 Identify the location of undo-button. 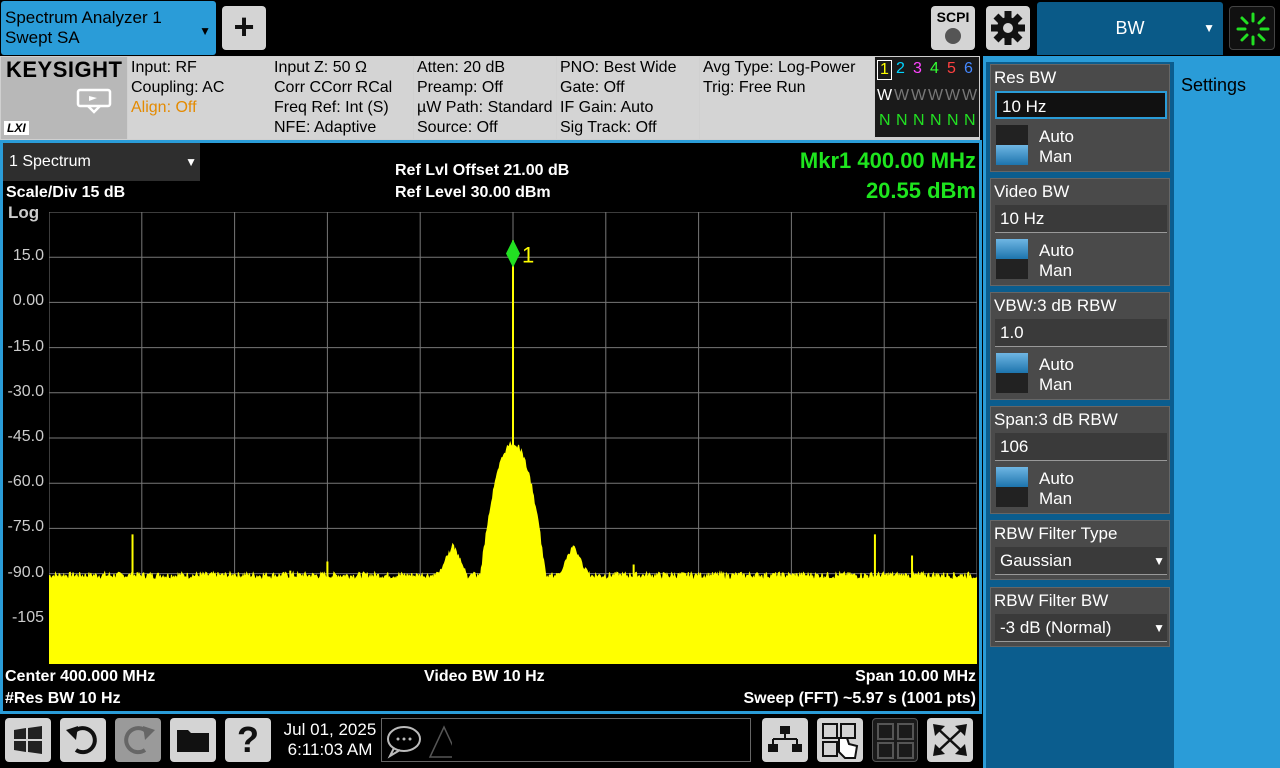
(83, 740).